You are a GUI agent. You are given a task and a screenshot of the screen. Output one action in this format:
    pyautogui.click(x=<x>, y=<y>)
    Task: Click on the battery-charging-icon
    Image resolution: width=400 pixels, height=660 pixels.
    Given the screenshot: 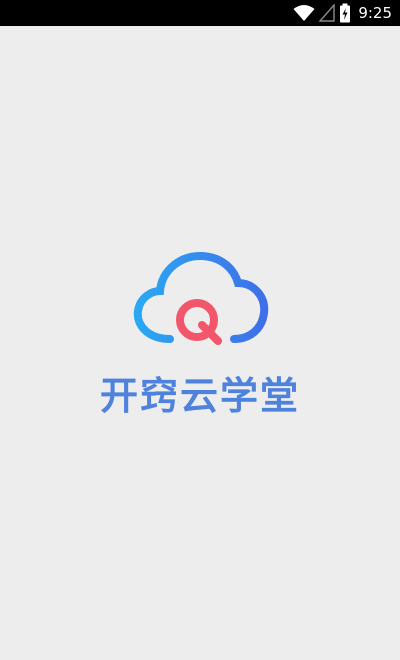 What is the action you would take?
    pyautogui.click(x=345, y=13)
    